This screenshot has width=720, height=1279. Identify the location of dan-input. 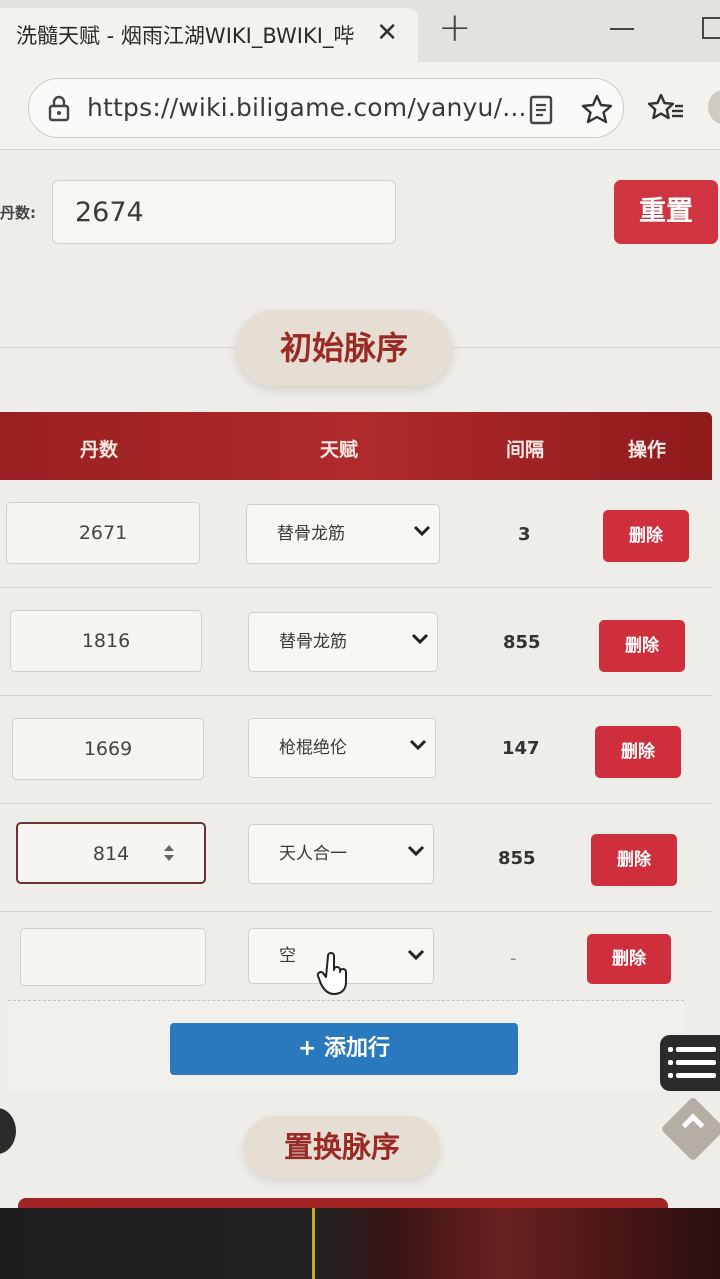
(113, 957).